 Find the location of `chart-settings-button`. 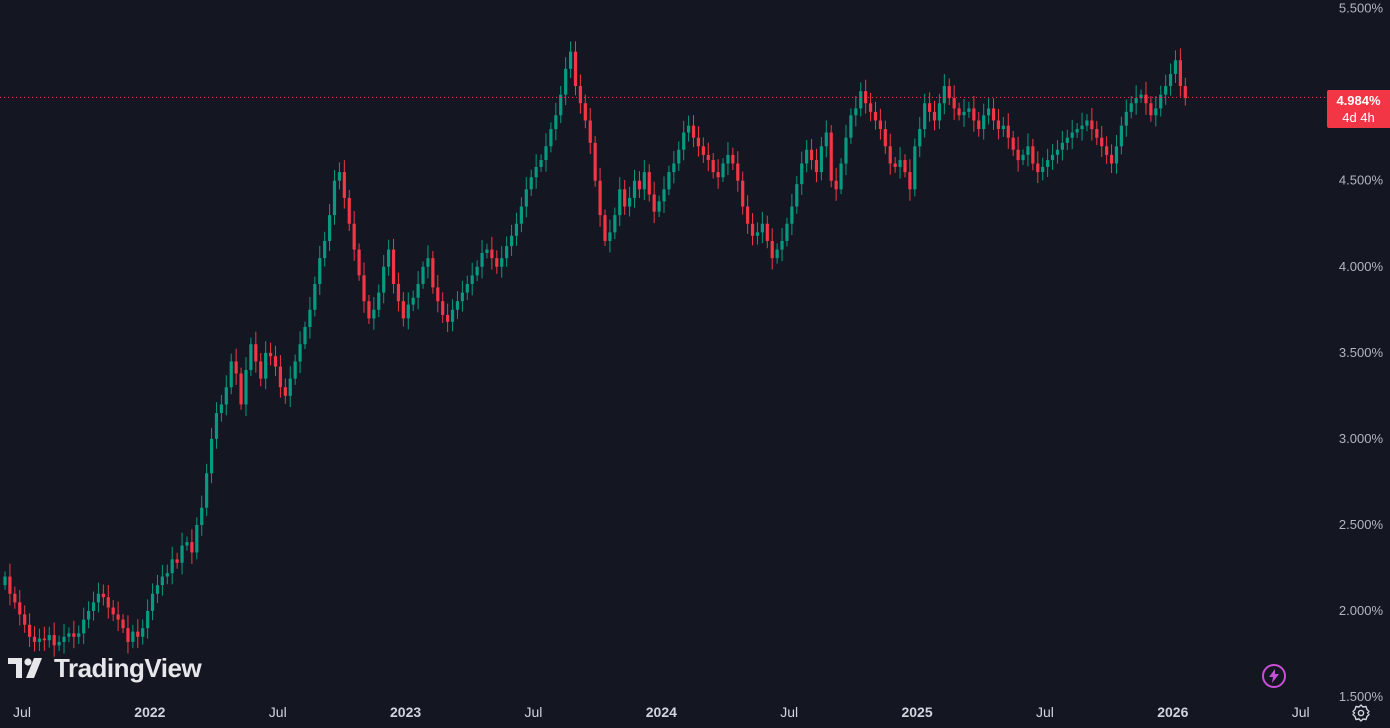

chart-settings-button is located at coordinates (1361, 713).